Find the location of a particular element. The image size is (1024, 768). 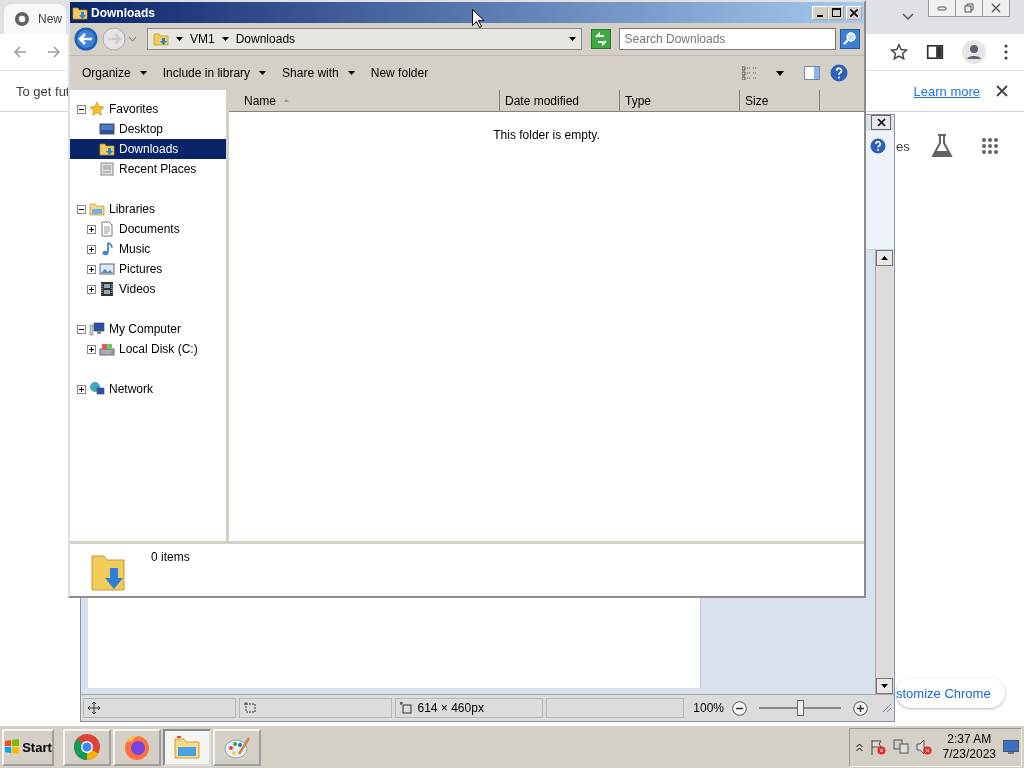

canvas-size-icon is located at coordinates (405, 708).